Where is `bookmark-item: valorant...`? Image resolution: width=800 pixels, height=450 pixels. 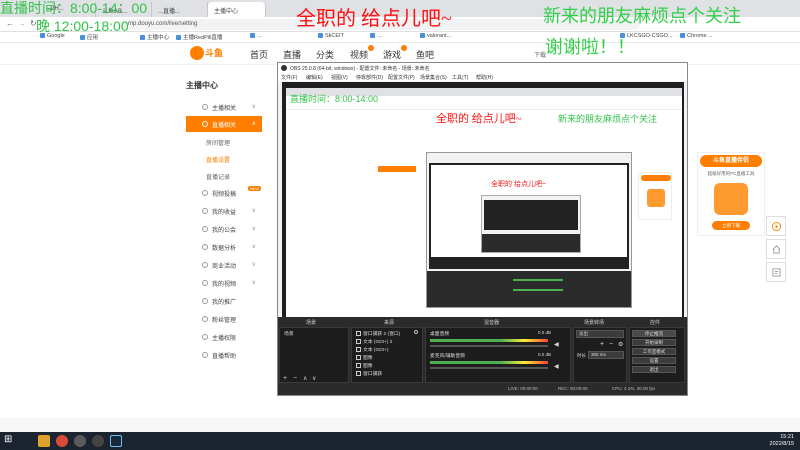 bookmark-item: valorant... is located at coordinates (435, 36).